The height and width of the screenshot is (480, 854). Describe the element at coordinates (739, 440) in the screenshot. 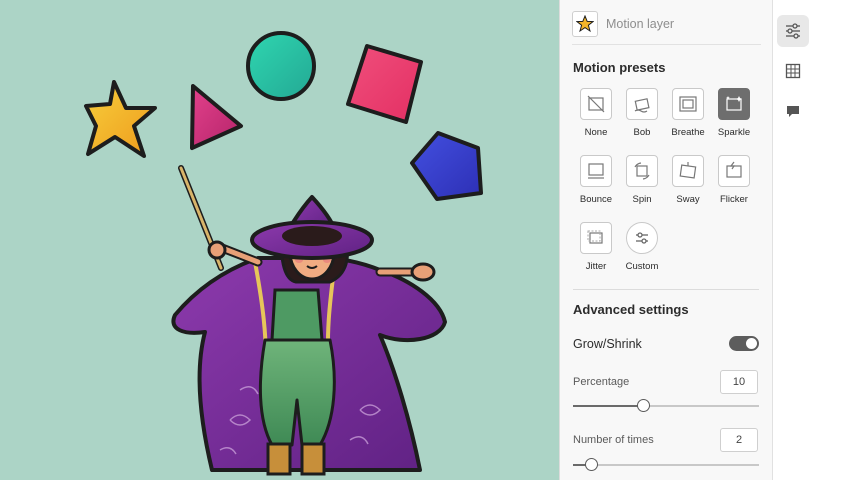

I see `number-of-times-input: 2` at that location.